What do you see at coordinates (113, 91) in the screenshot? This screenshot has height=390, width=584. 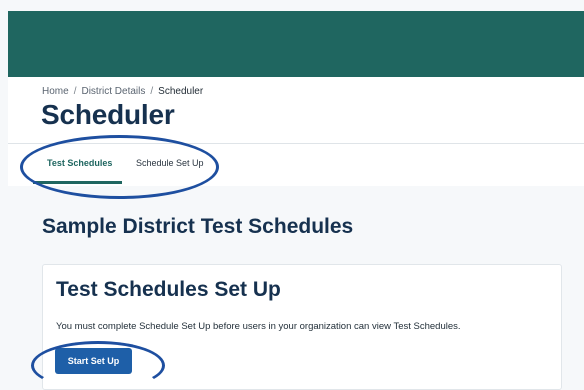 I see `breadcrumb-district-link: District Details` at bounding box center [113, 91].